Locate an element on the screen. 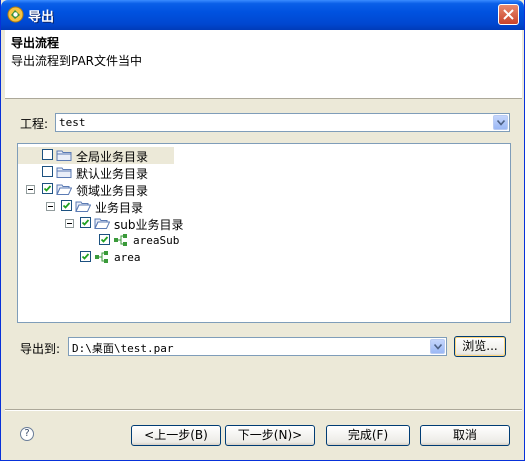 The image size is (525, 461). export-to-label: 导出到: is located at coordinates (40, 349).